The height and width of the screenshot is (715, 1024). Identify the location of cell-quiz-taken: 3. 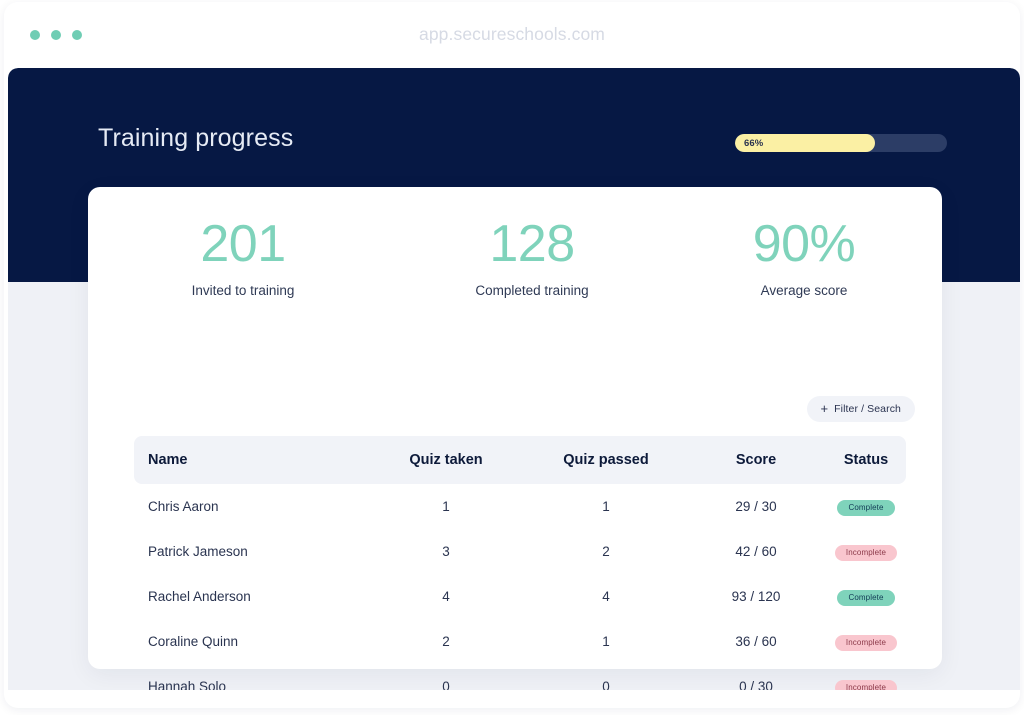
(446, 551).